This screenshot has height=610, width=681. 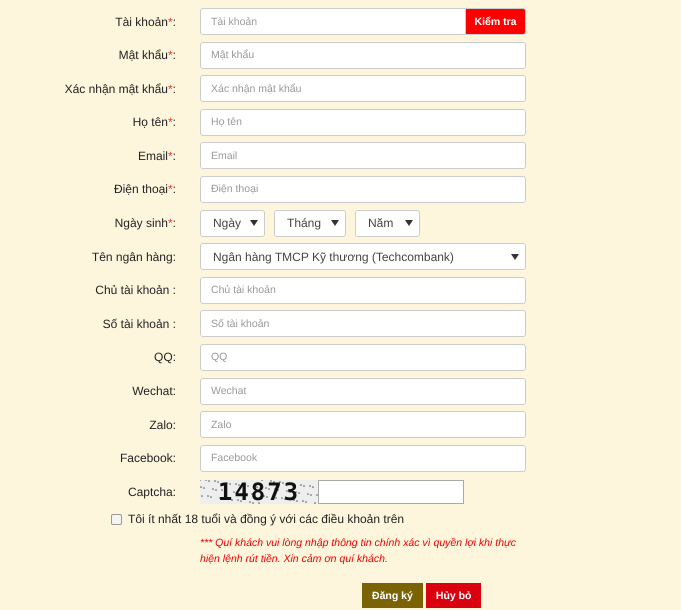 What do you see at coordinates (266, 519) in the screenshot?
I see `agree-label: Tôi ít nhất 18 tuổi và đồng ý với các điều khoản trên` at bounding box center [266, 519].